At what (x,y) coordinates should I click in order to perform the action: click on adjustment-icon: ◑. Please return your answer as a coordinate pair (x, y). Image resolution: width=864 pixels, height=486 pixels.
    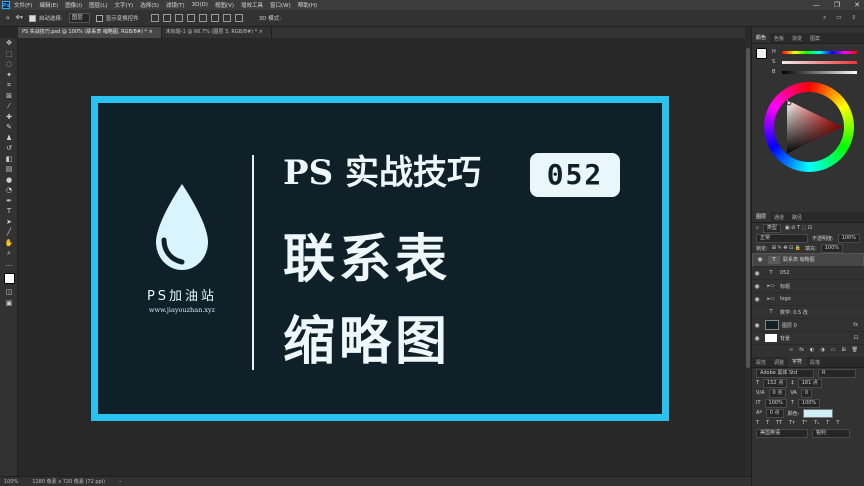
    Looking at the image, I should click on (822, 350).